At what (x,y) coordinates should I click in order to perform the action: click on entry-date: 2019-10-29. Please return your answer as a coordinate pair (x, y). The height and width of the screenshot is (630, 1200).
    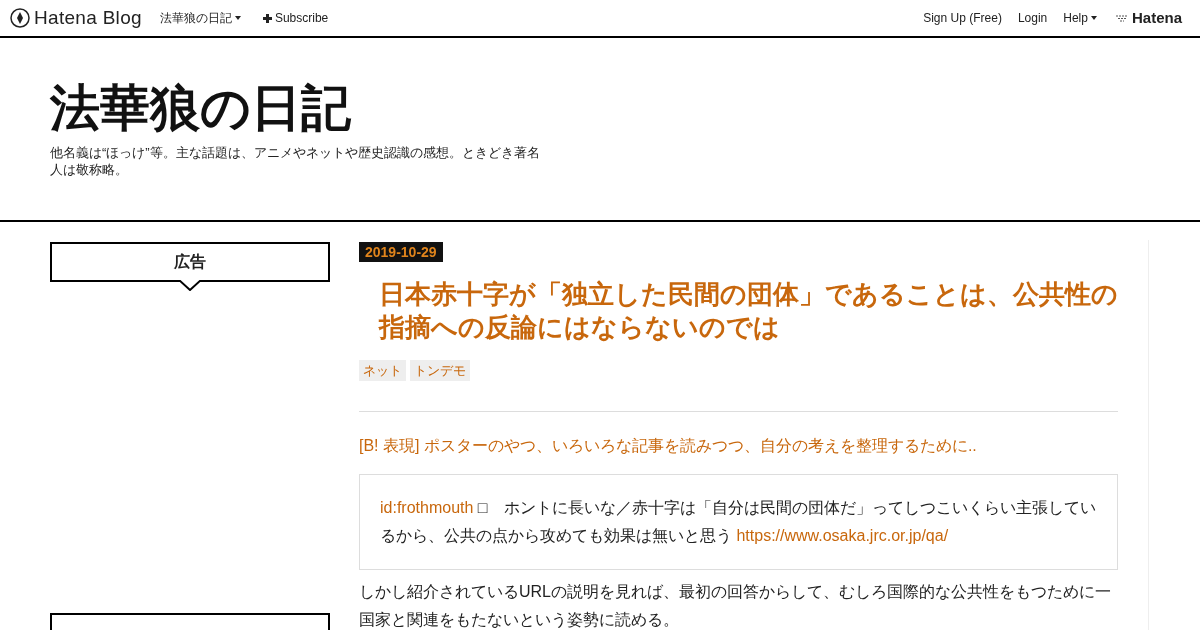
    Looking at the image, I should click on (401, 252).